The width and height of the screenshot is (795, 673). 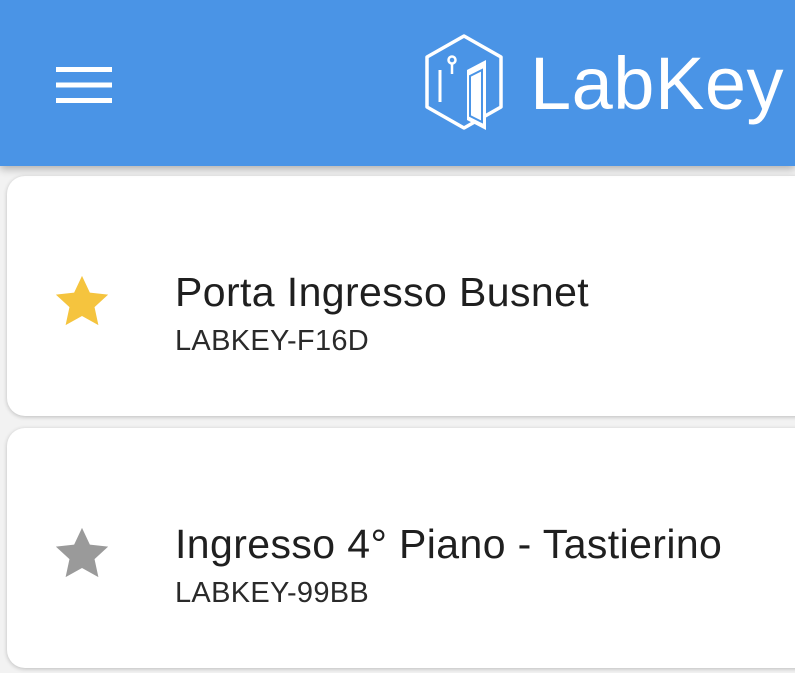 What do you see at coordinates (272, 341) in the screenshot?
I see `lock-id: LABKEY-F16D` at bounding box center [272, 341].